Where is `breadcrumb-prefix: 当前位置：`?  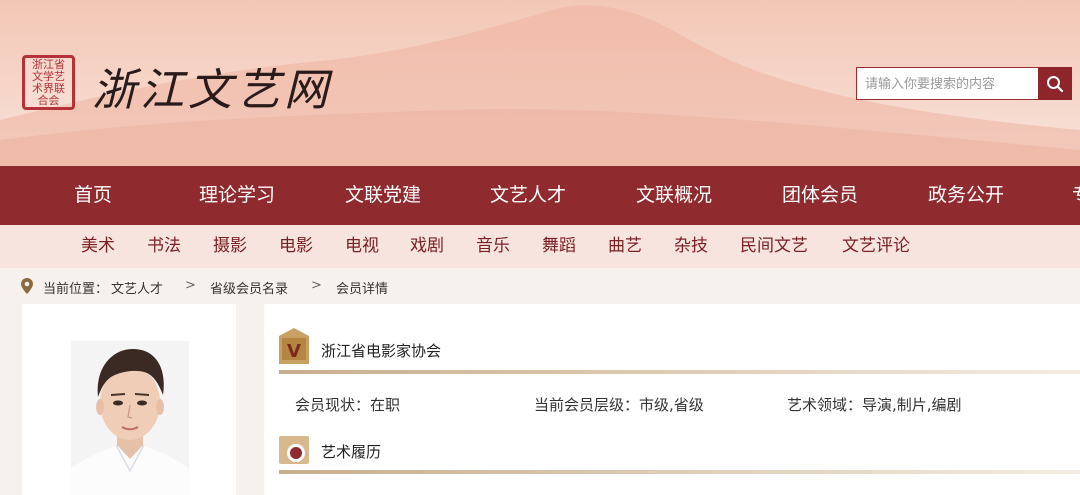 breadcrumb-prefix: 当前位置： is located at coordinates (76, 289).